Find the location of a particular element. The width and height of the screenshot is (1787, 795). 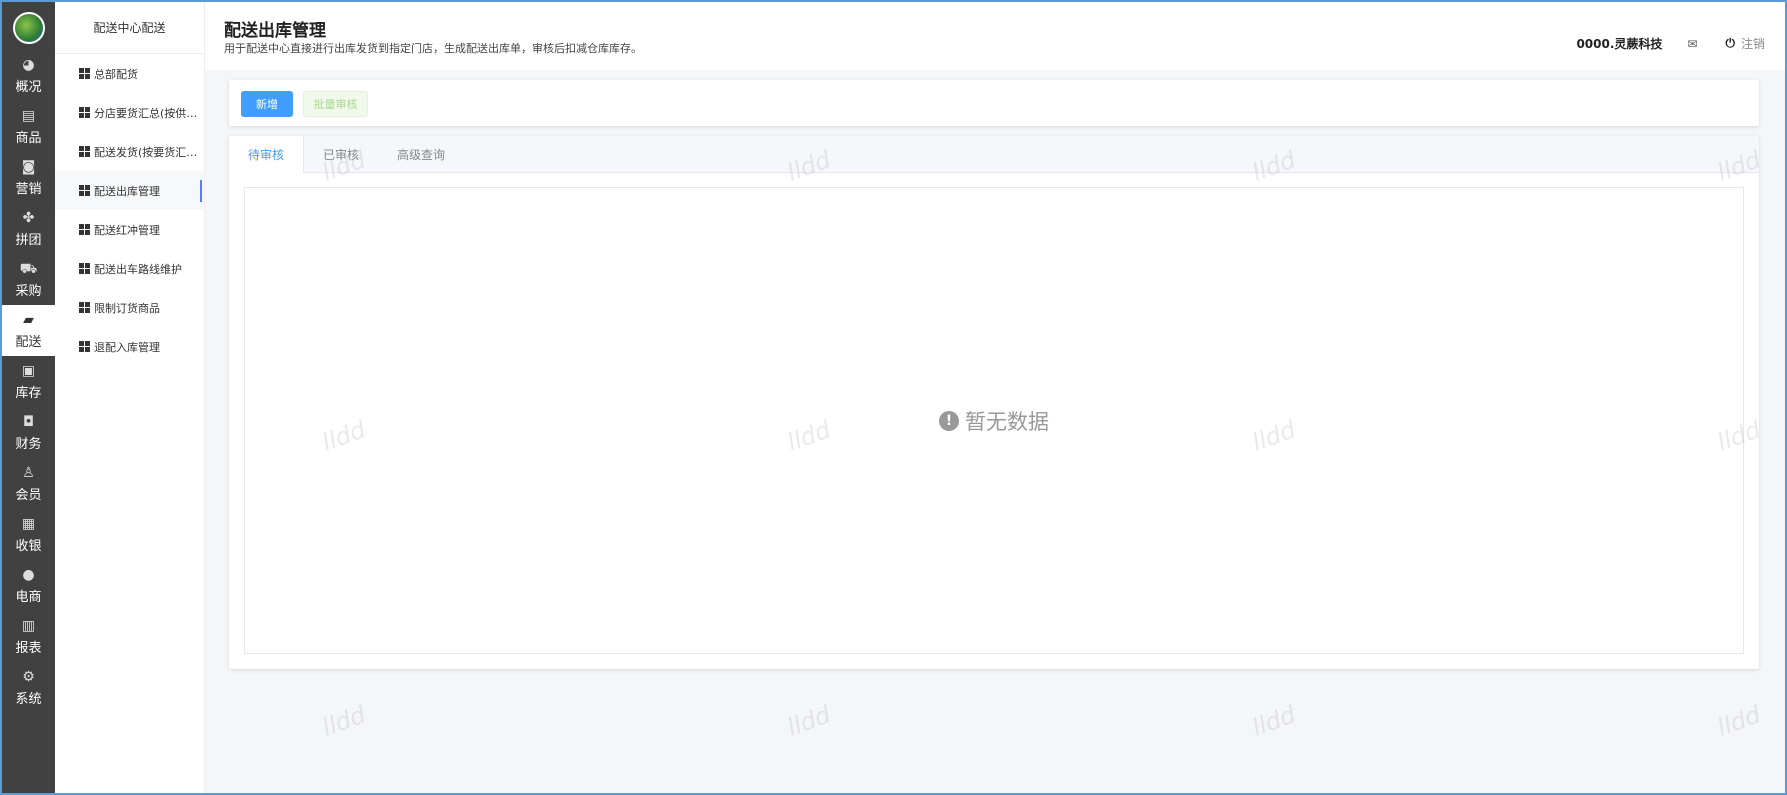

tab-audited: 已审核 is located at coordinates (341, 154).